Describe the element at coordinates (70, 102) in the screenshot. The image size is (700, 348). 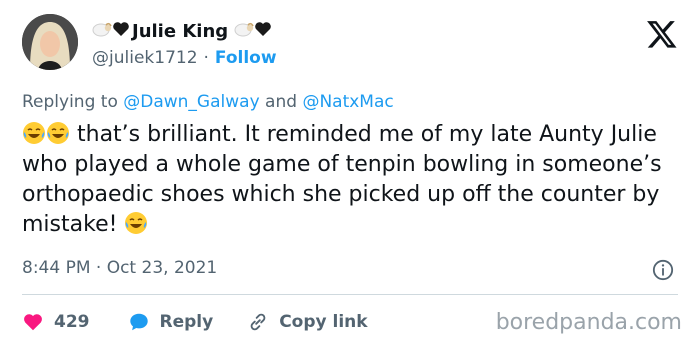
I see `reply-prefix: Replying to` at that location.